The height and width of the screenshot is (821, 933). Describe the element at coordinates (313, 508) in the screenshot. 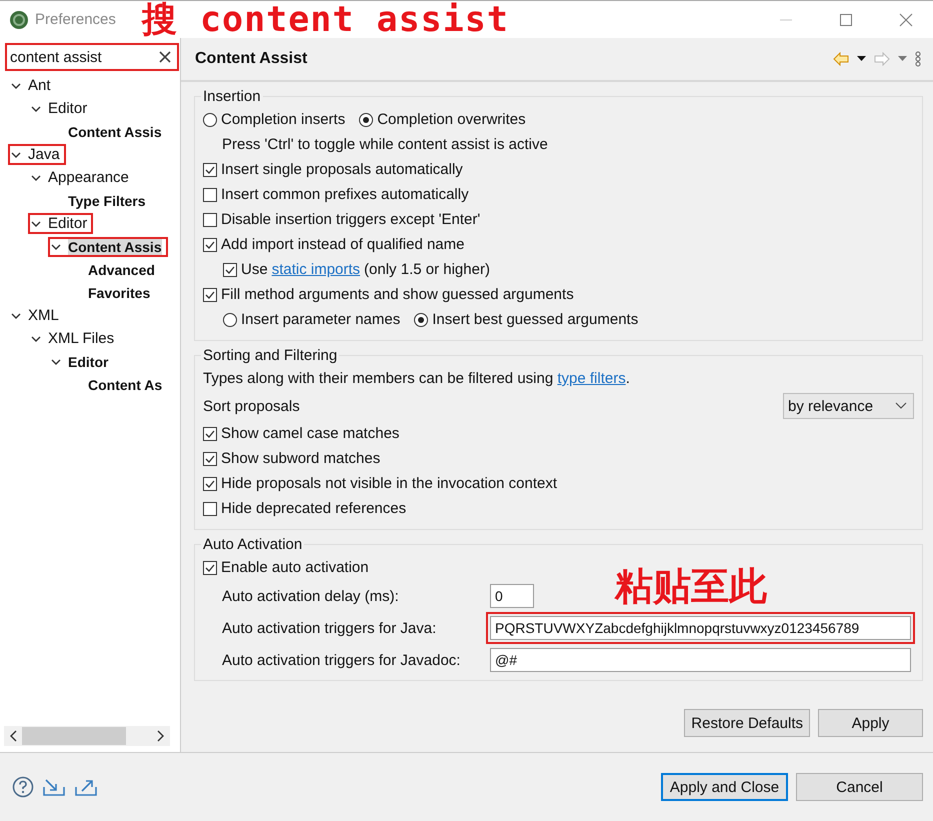

I see `checkbox-label: Hide deprecated references` at that location.